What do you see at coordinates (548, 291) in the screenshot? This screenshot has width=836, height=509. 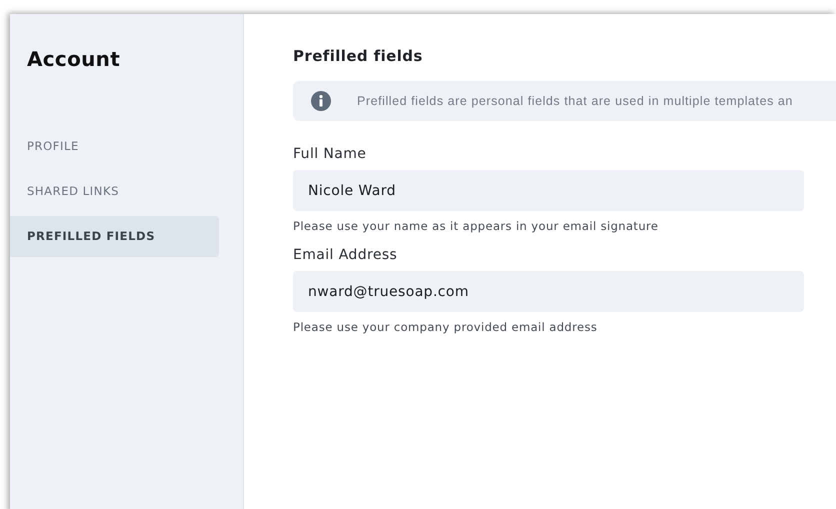 I see `input-field: nward@truesoap.com` at bounding box center [548, 291].